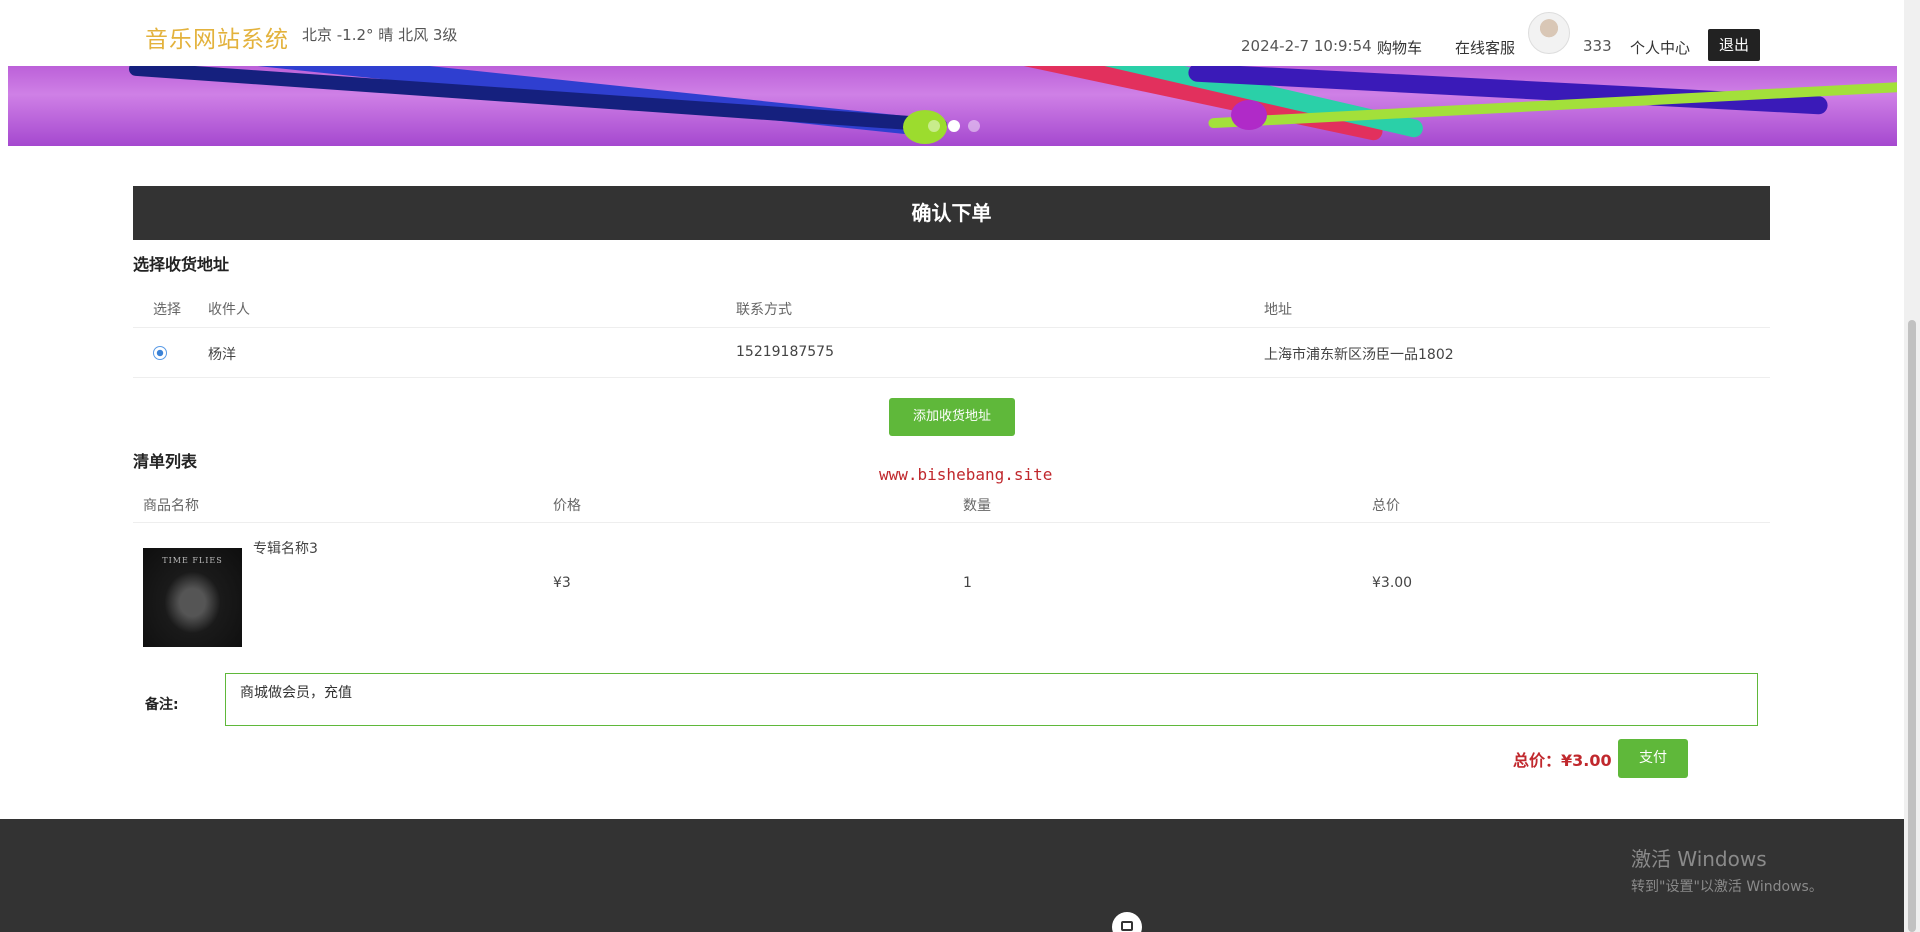  Describe the element at coordinates (1597, 46) in the screenshot. I see `username-label: 333` at that location.